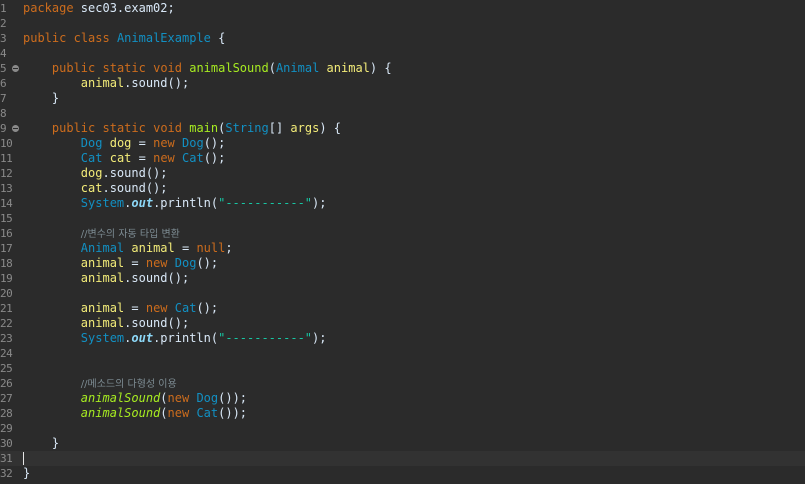  What do you see at coordinates (164, 413) in the screenshot?
I see `code-token: (` at bounding box center [164, 413].